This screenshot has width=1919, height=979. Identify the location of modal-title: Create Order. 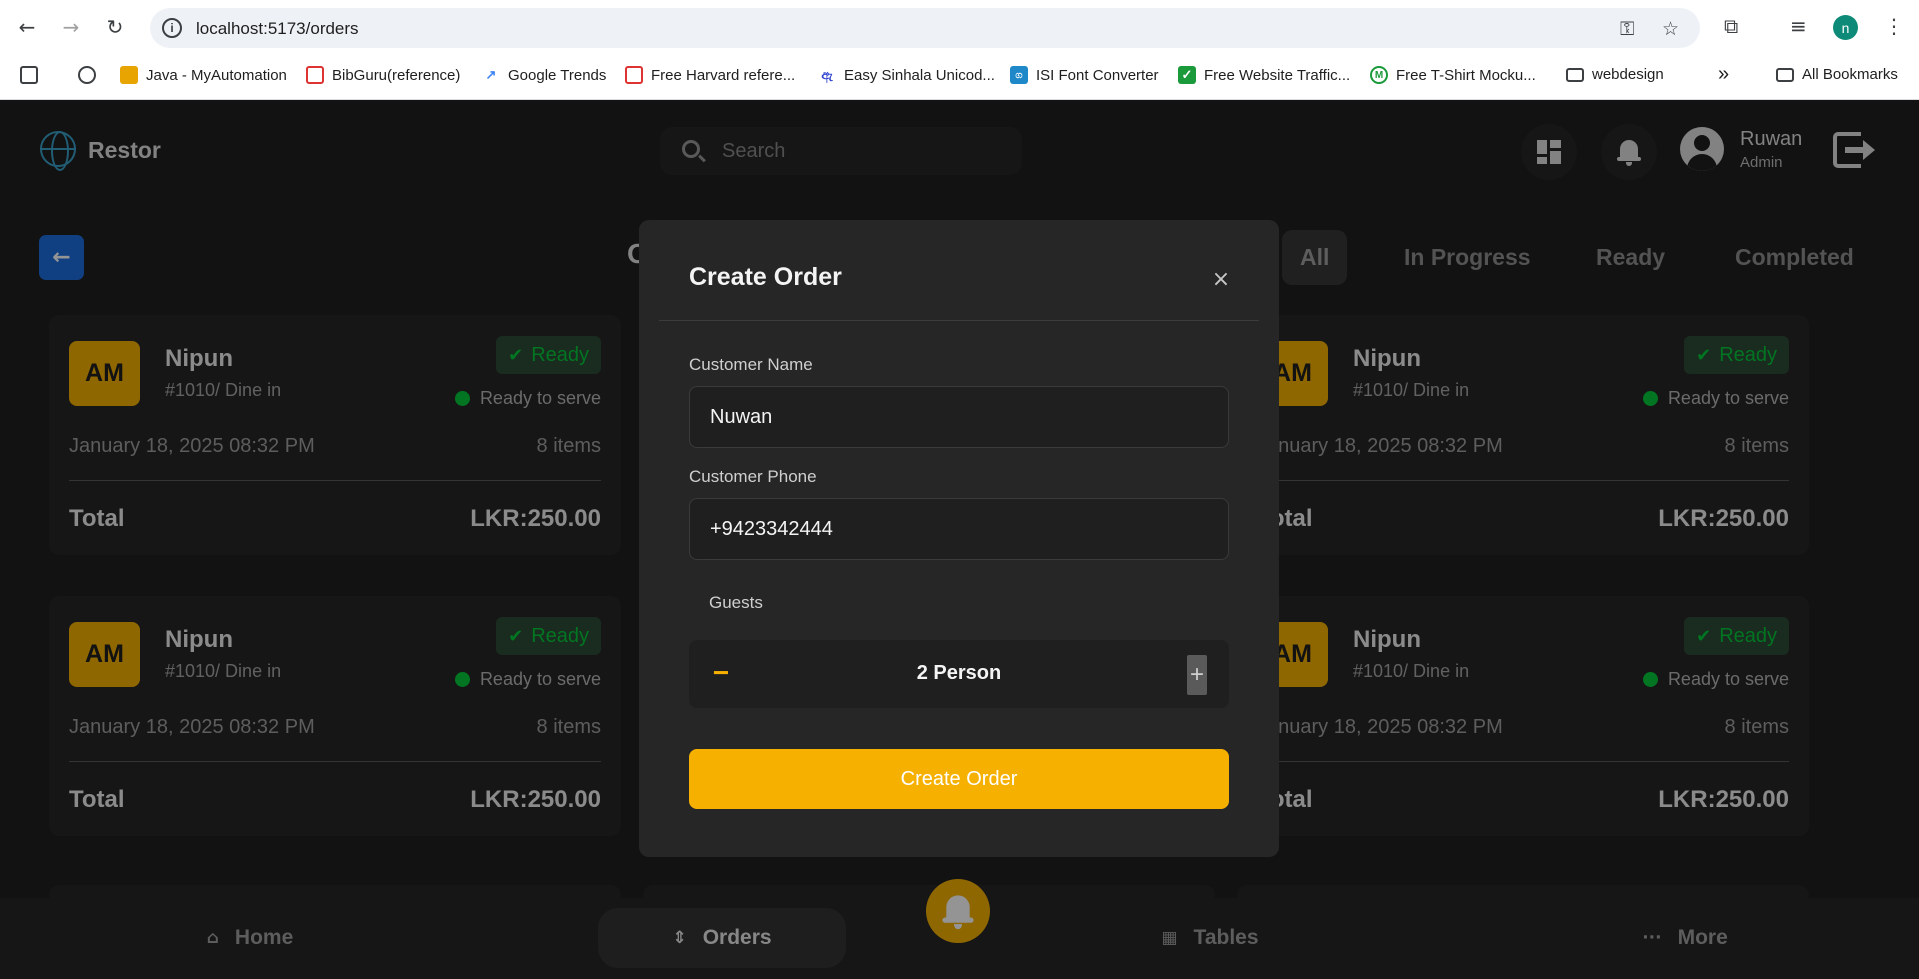
(765, 277).